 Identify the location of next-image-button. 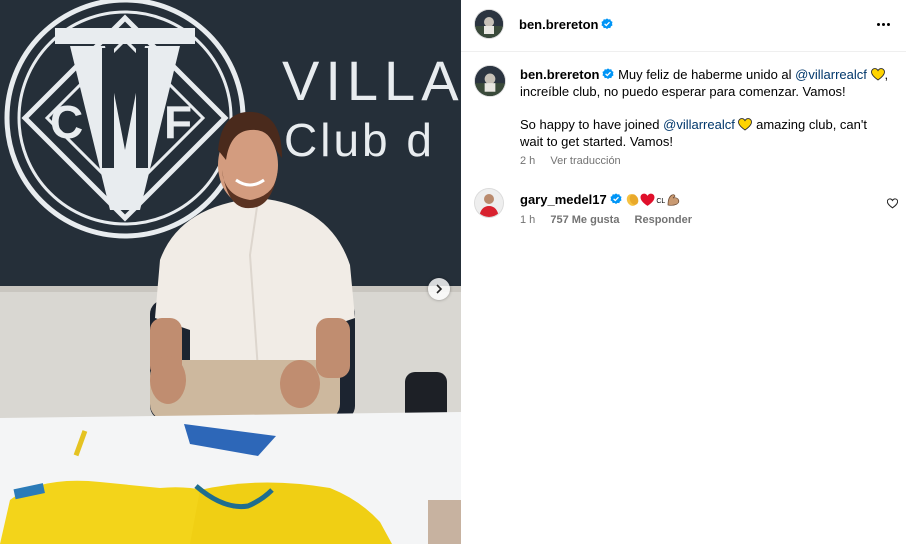
(439, 289).